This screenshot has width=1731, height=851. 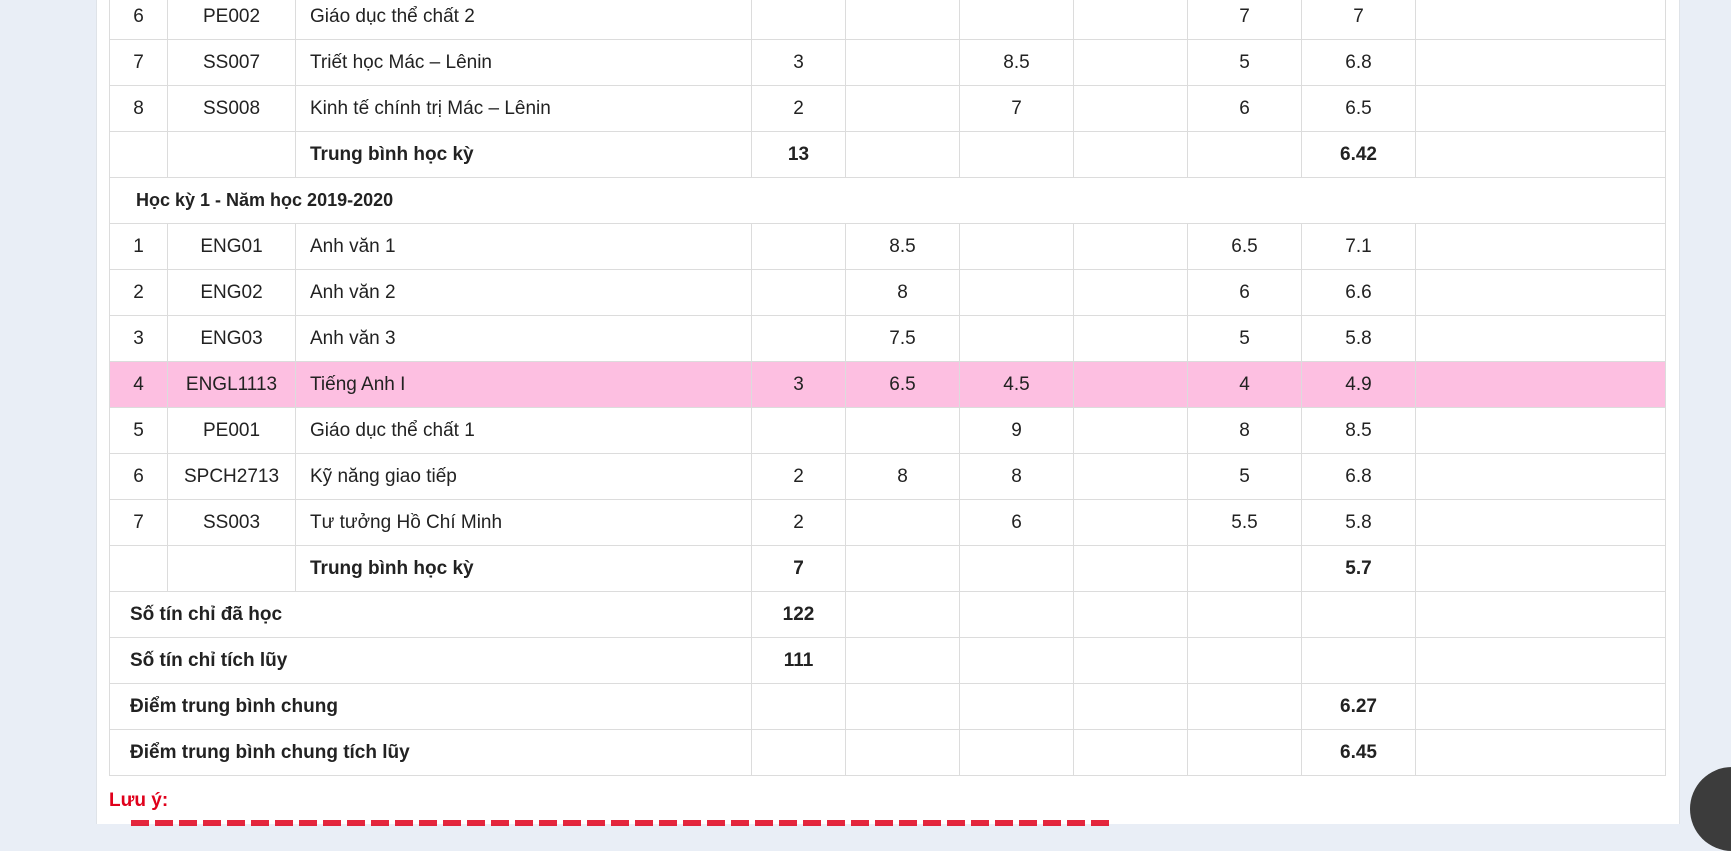 What do you see at coordinates (887, 614) in the screenshot?
I see `credits-studied-row: Số tín chỉ đã học 122` at bounding box center [887, 614].